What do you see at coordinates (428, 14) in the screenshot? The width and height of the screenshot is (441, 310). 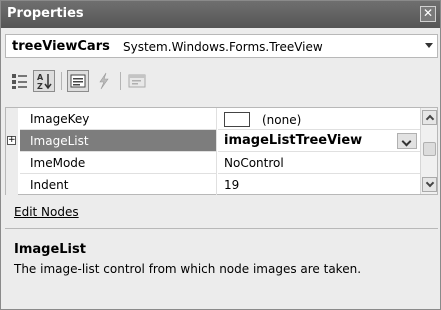 I see `close-button: ✕` at bounding box center [428, 14].